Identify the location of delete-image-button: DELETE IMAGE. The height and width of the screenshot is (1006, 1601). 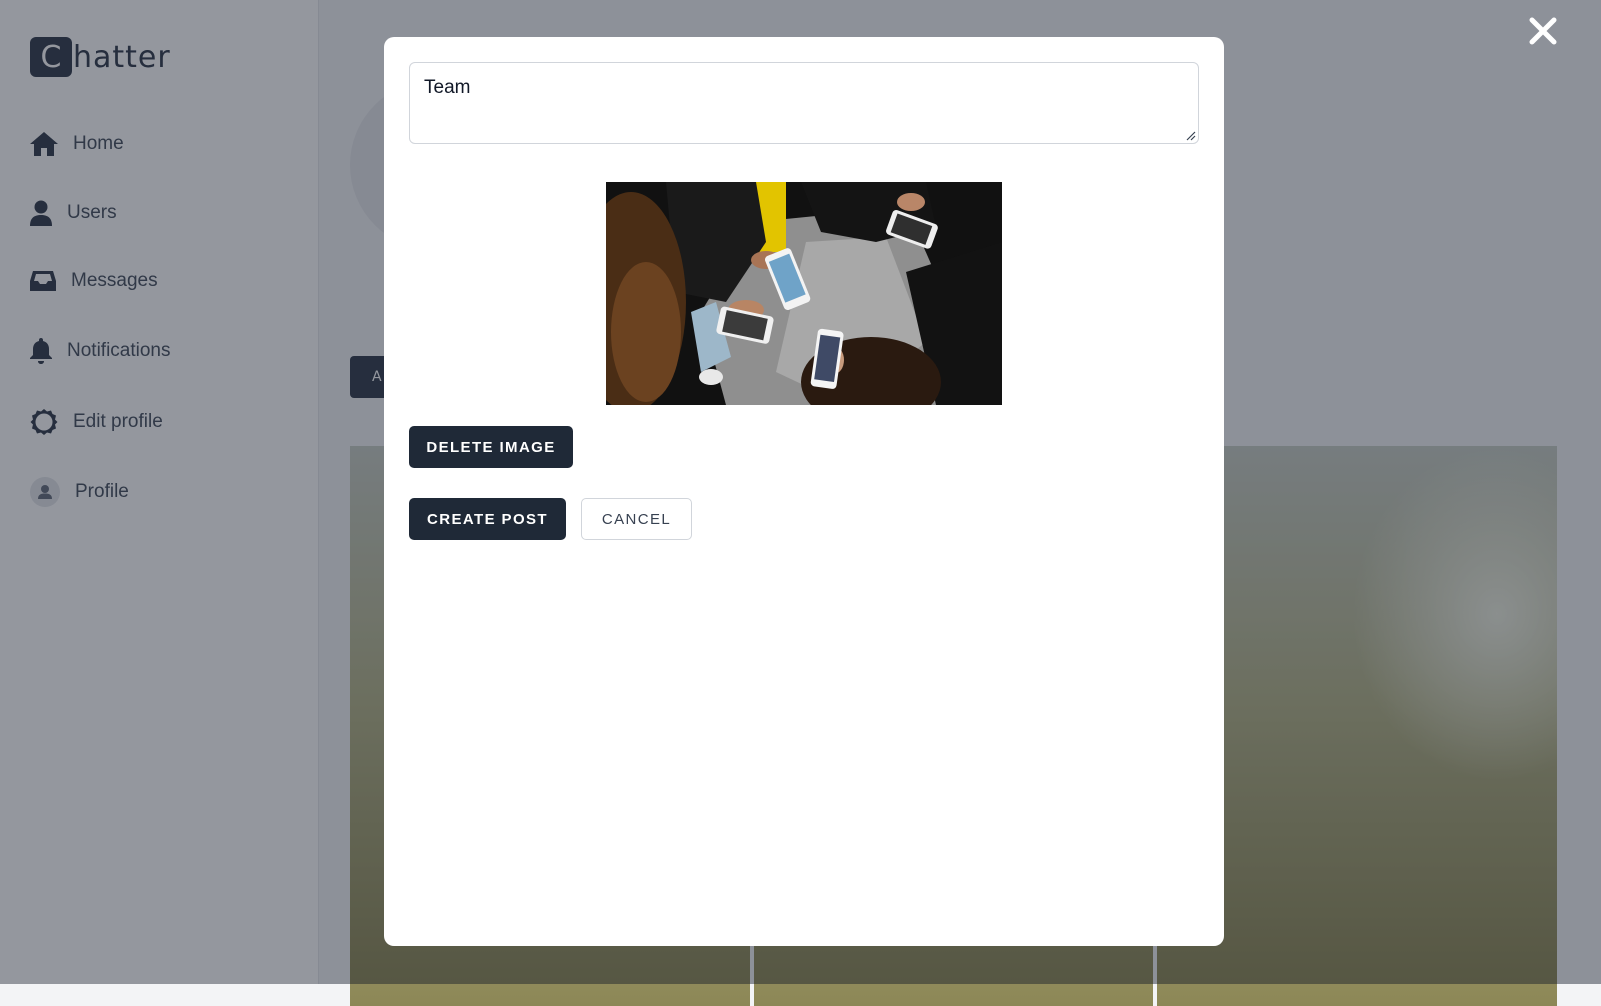
(491, 447).